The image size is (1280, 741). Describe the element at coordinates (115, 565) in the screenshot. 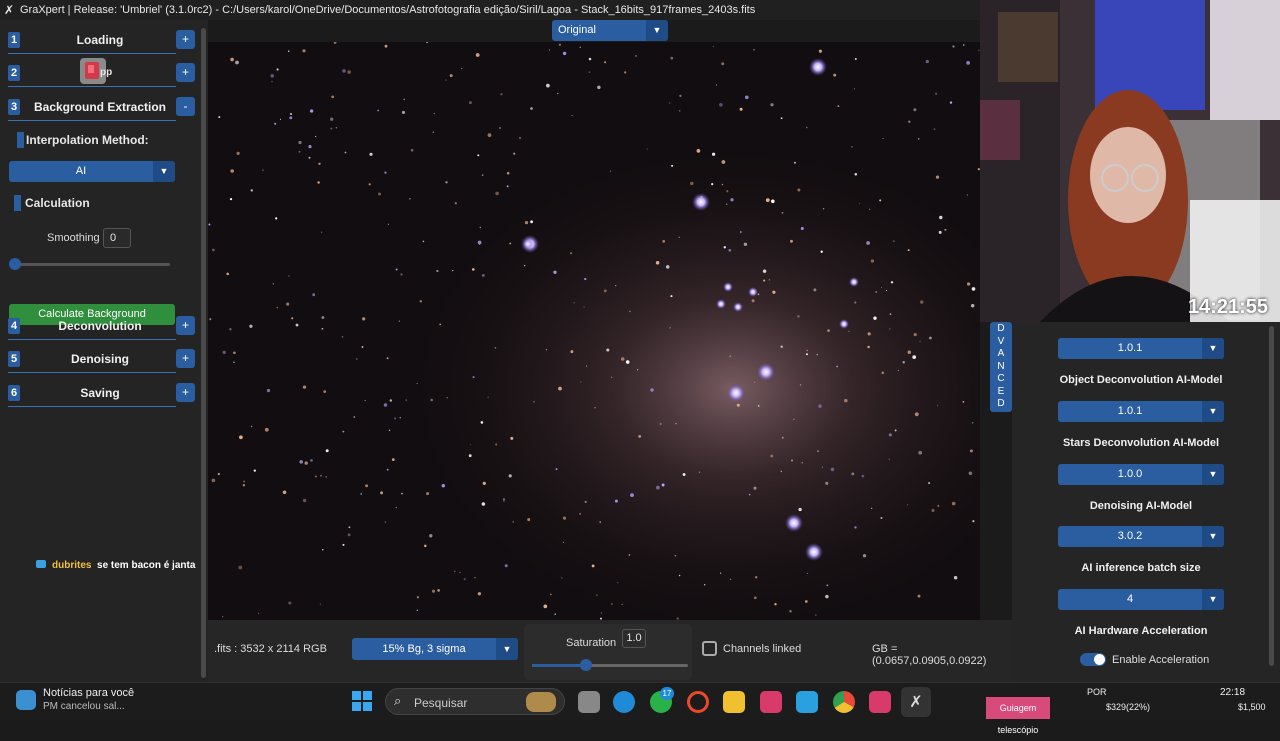

I see `chat-message: dubrites se tem bacon é janta` at that location.